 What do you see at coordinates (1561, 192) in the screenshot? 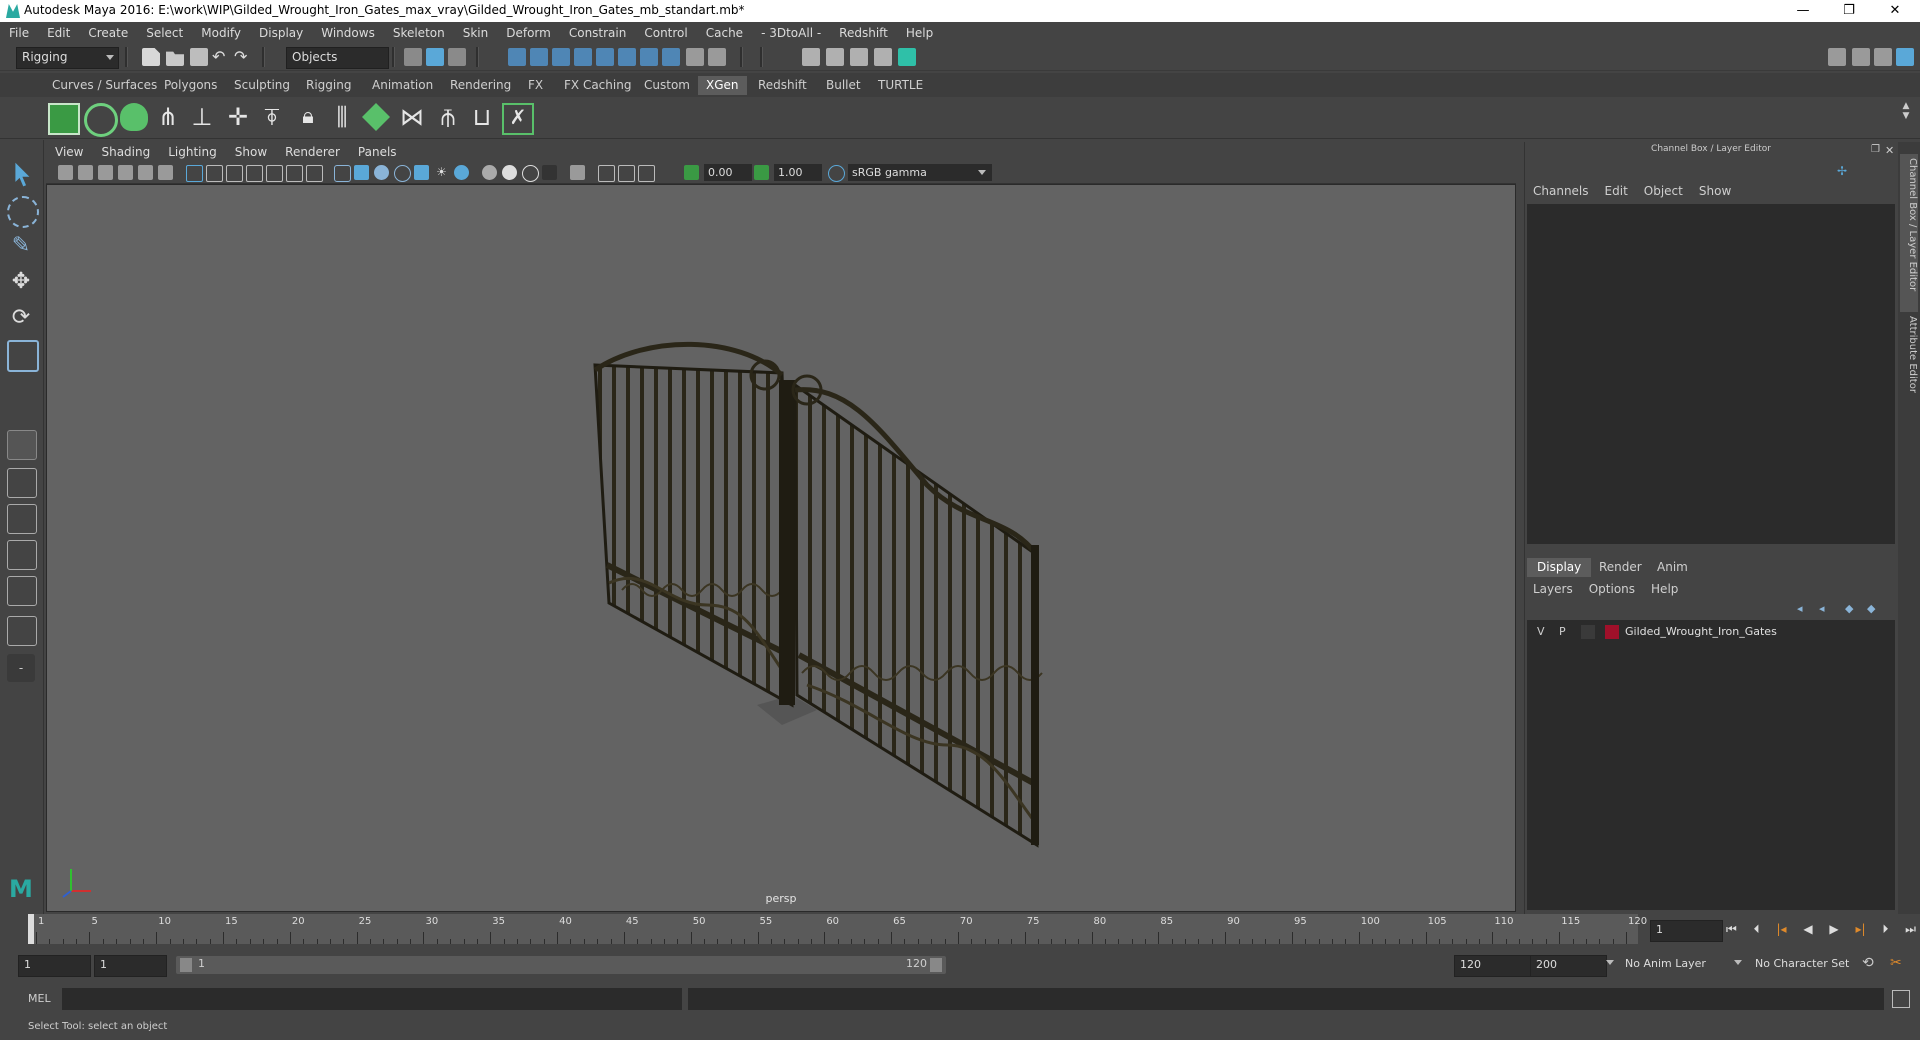
I see `channels-menu: Channels` at bounding box center [1561, 192].